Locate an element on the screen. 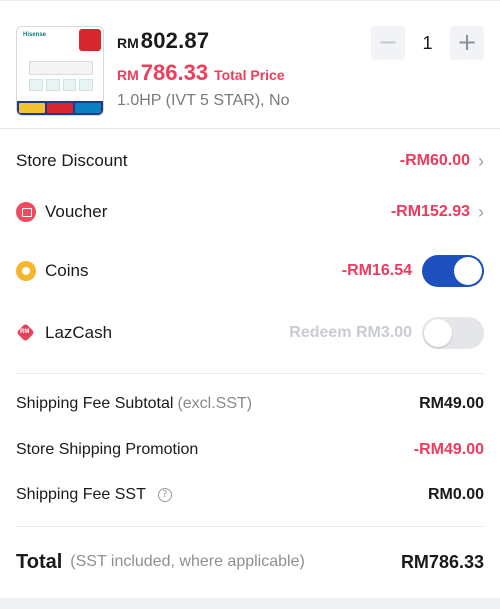 The width and height of the screenshot is (500, 609). shipping-sst-label: Shipping Fee SST is located at coordinates (81, 494).